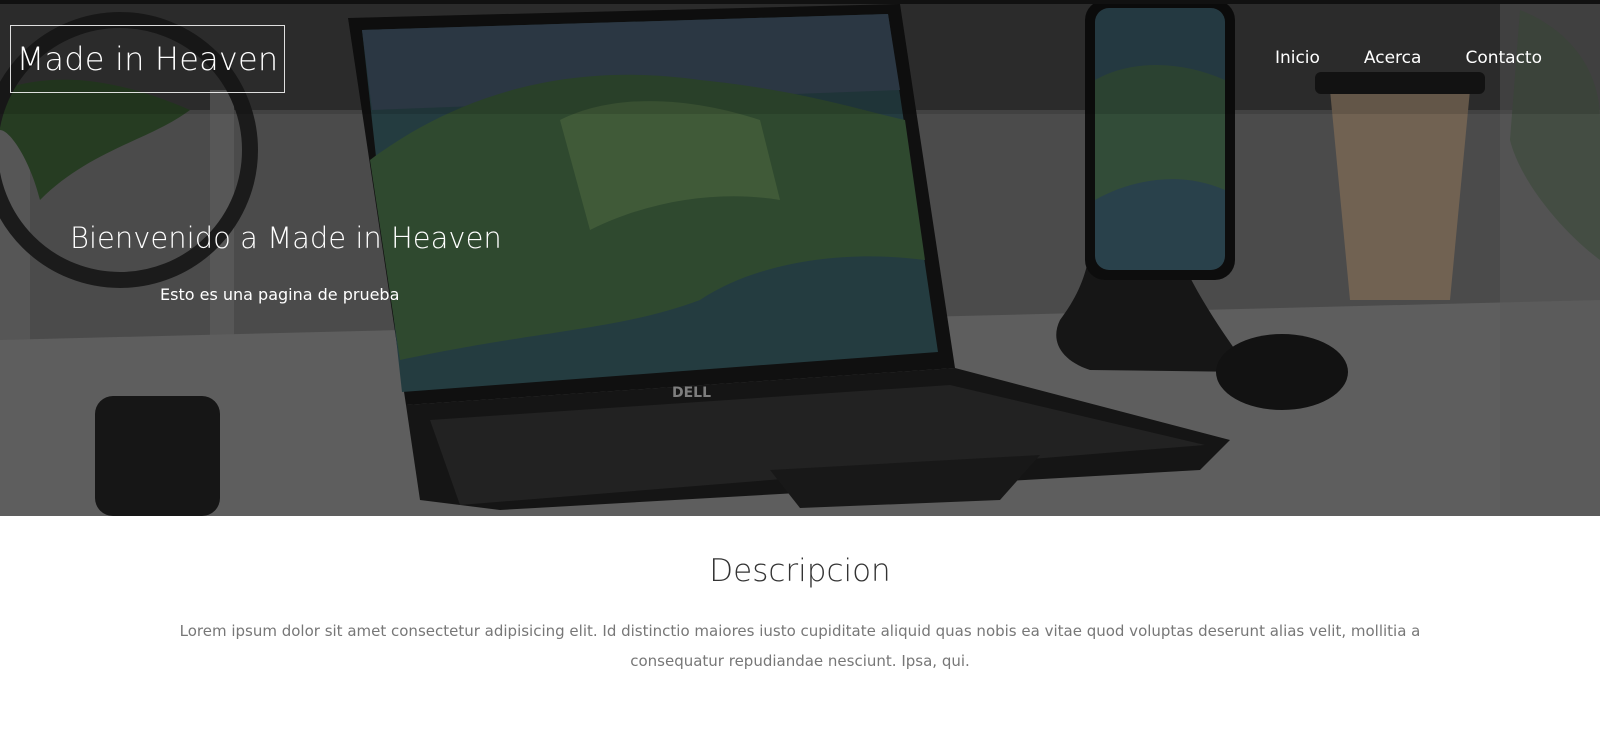 The width and height of the screenshot is (1600, 735). What do you see at coordinates (1393, 58) in the screenshot?
I see `nav-link-acerca: Acerca` at bounding box center [1393, 58].